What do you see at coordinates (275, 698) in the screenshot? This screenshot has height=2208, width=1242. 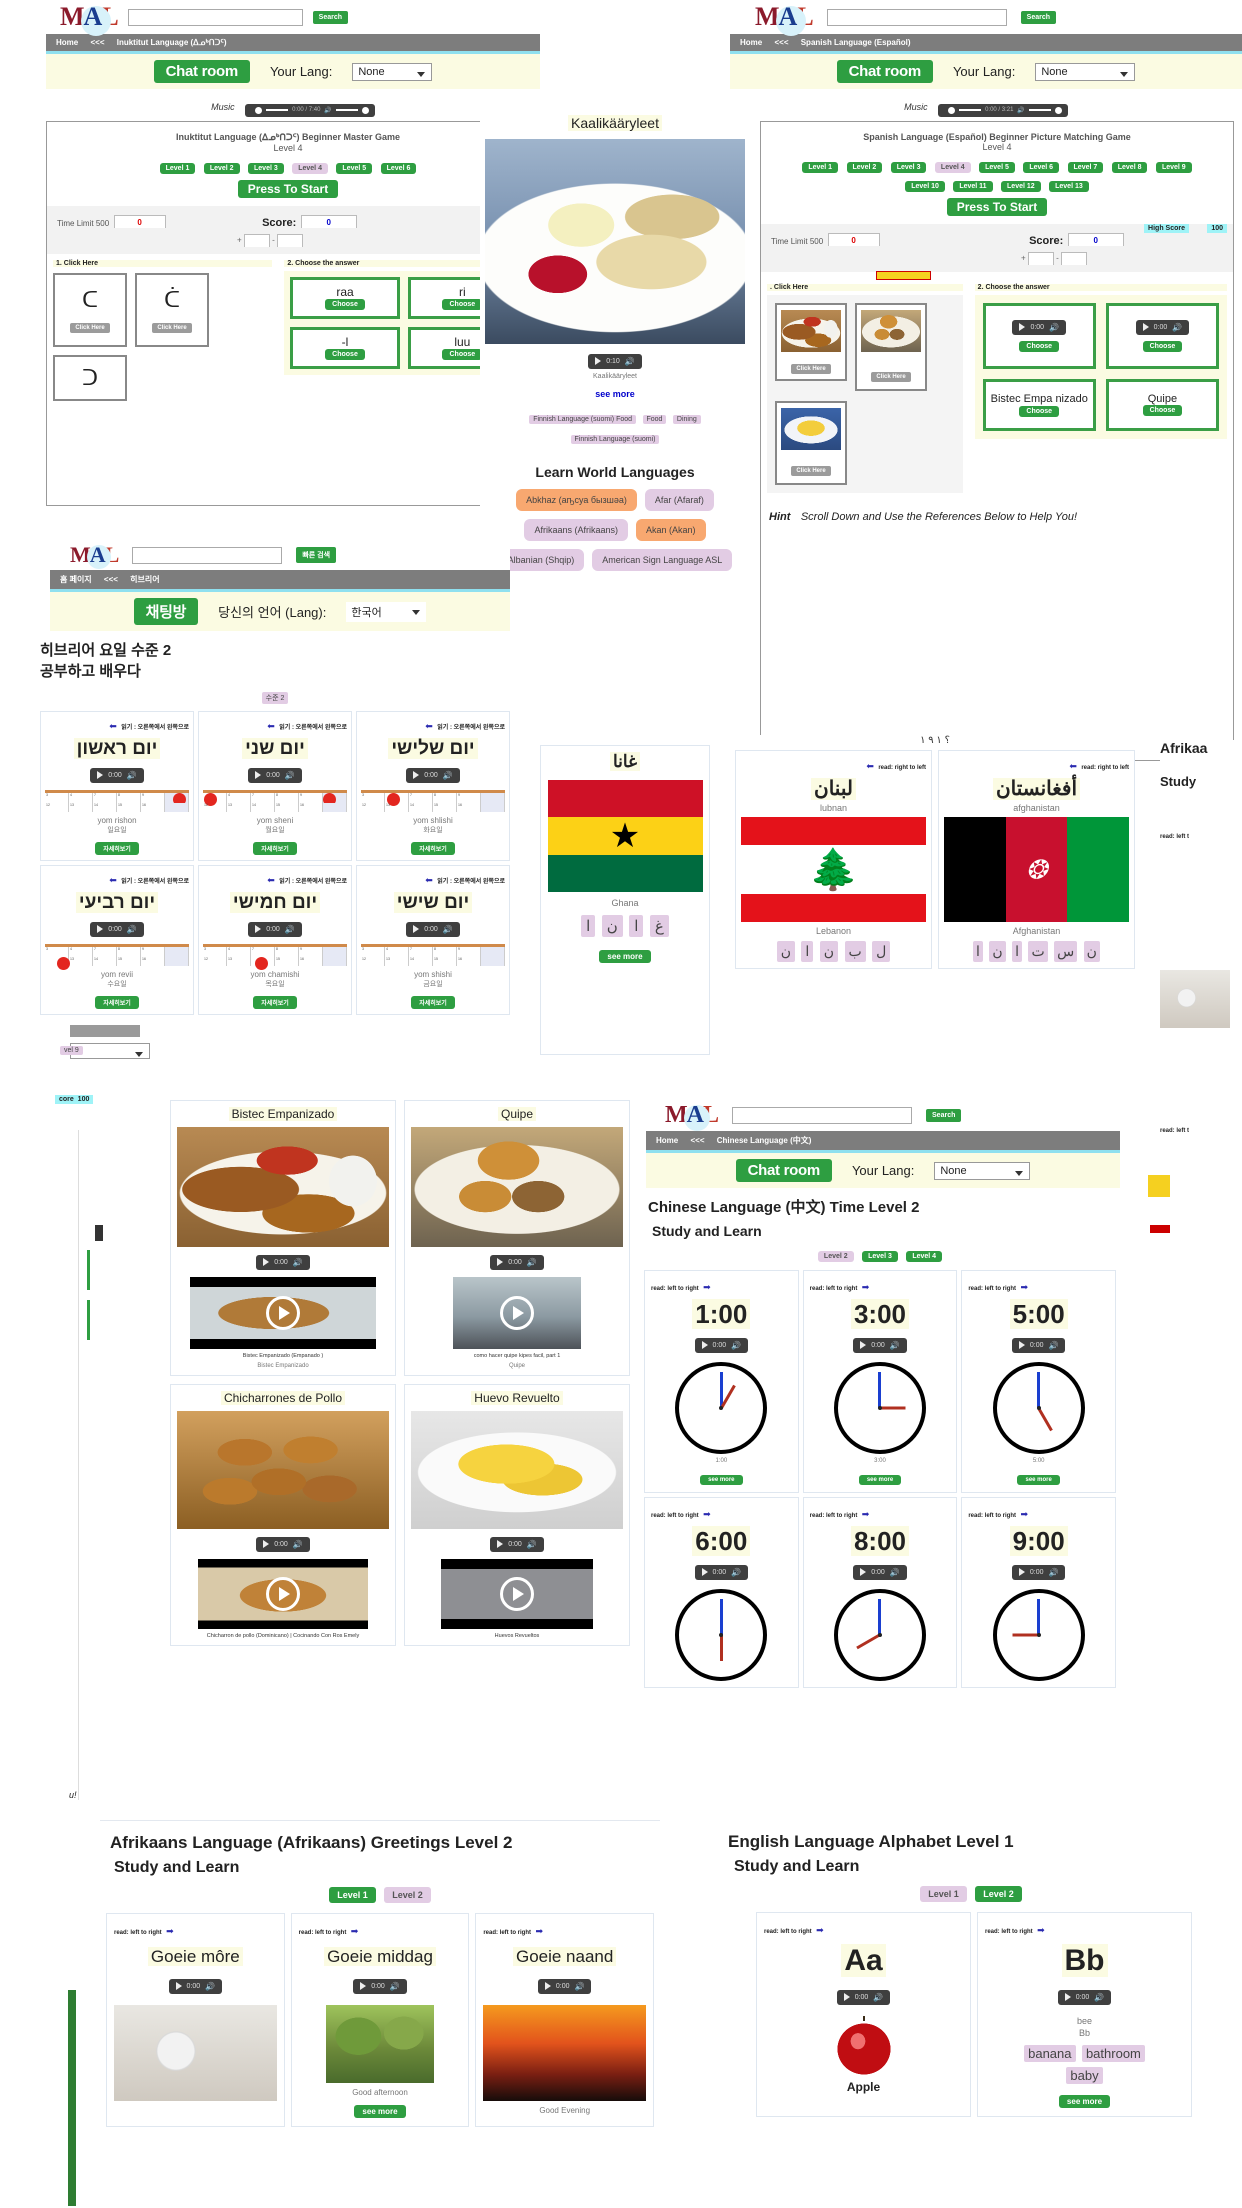 I see `level-badge: 수준 2` at bounding box center [275, 698].